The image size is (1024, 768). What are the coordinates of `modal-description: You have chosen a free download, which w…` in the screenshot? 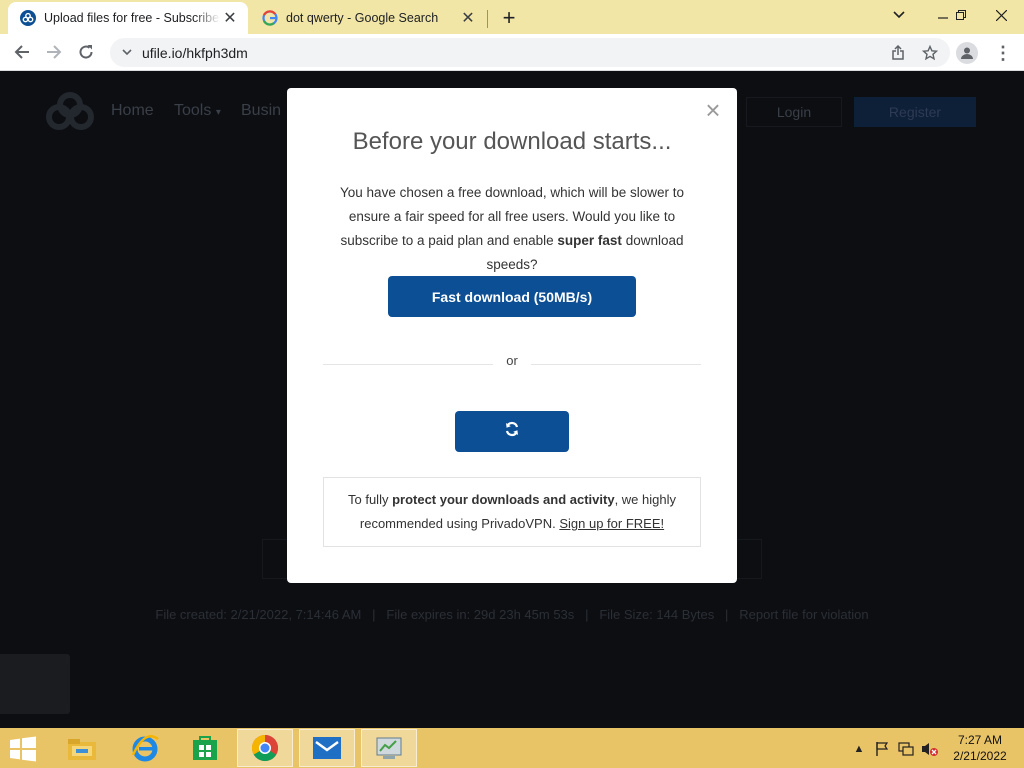 It's located at (512, 229).